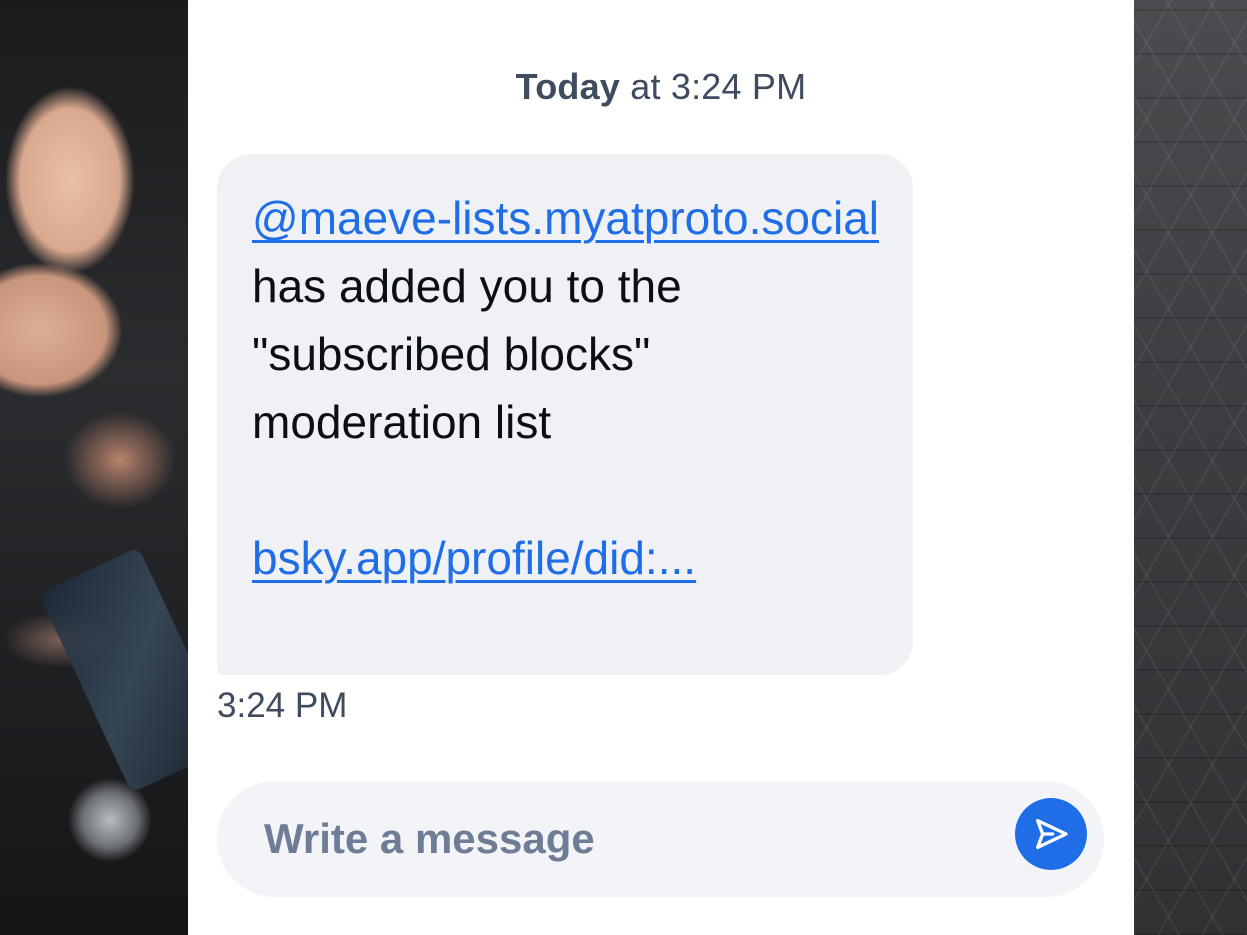  I want to click on background-photo-right, so click(1190, 467).